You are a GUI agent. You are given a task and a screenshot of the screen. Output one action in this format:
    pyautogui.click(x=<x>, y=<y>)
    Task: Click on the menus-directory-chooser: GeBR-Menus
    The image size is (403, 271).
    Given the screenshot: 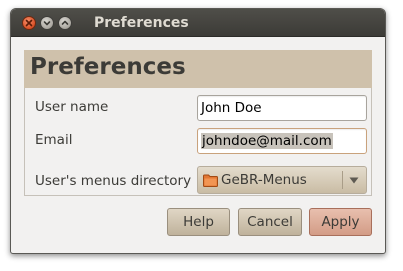 What is the action you would take?
    pyautogui.click(x=282, y=180)
    